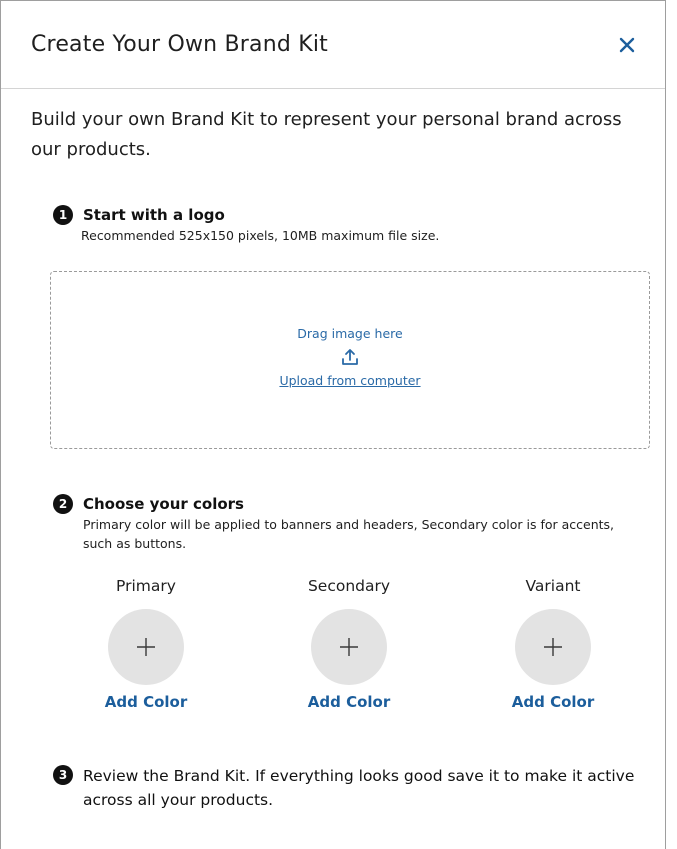  Describe the element at coordinates (350, 333) in the screenshot. I see `drag-image-text: Drag image here` at that location.